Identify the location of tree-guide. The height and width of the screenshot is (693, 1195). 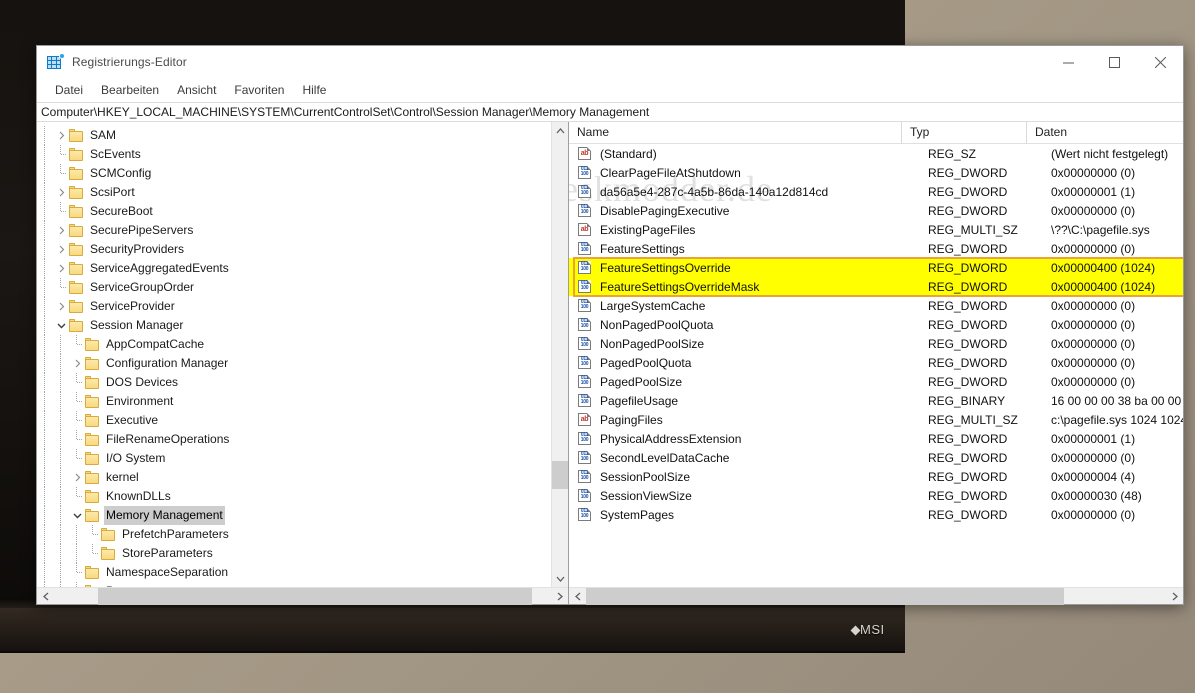
(61, 401).